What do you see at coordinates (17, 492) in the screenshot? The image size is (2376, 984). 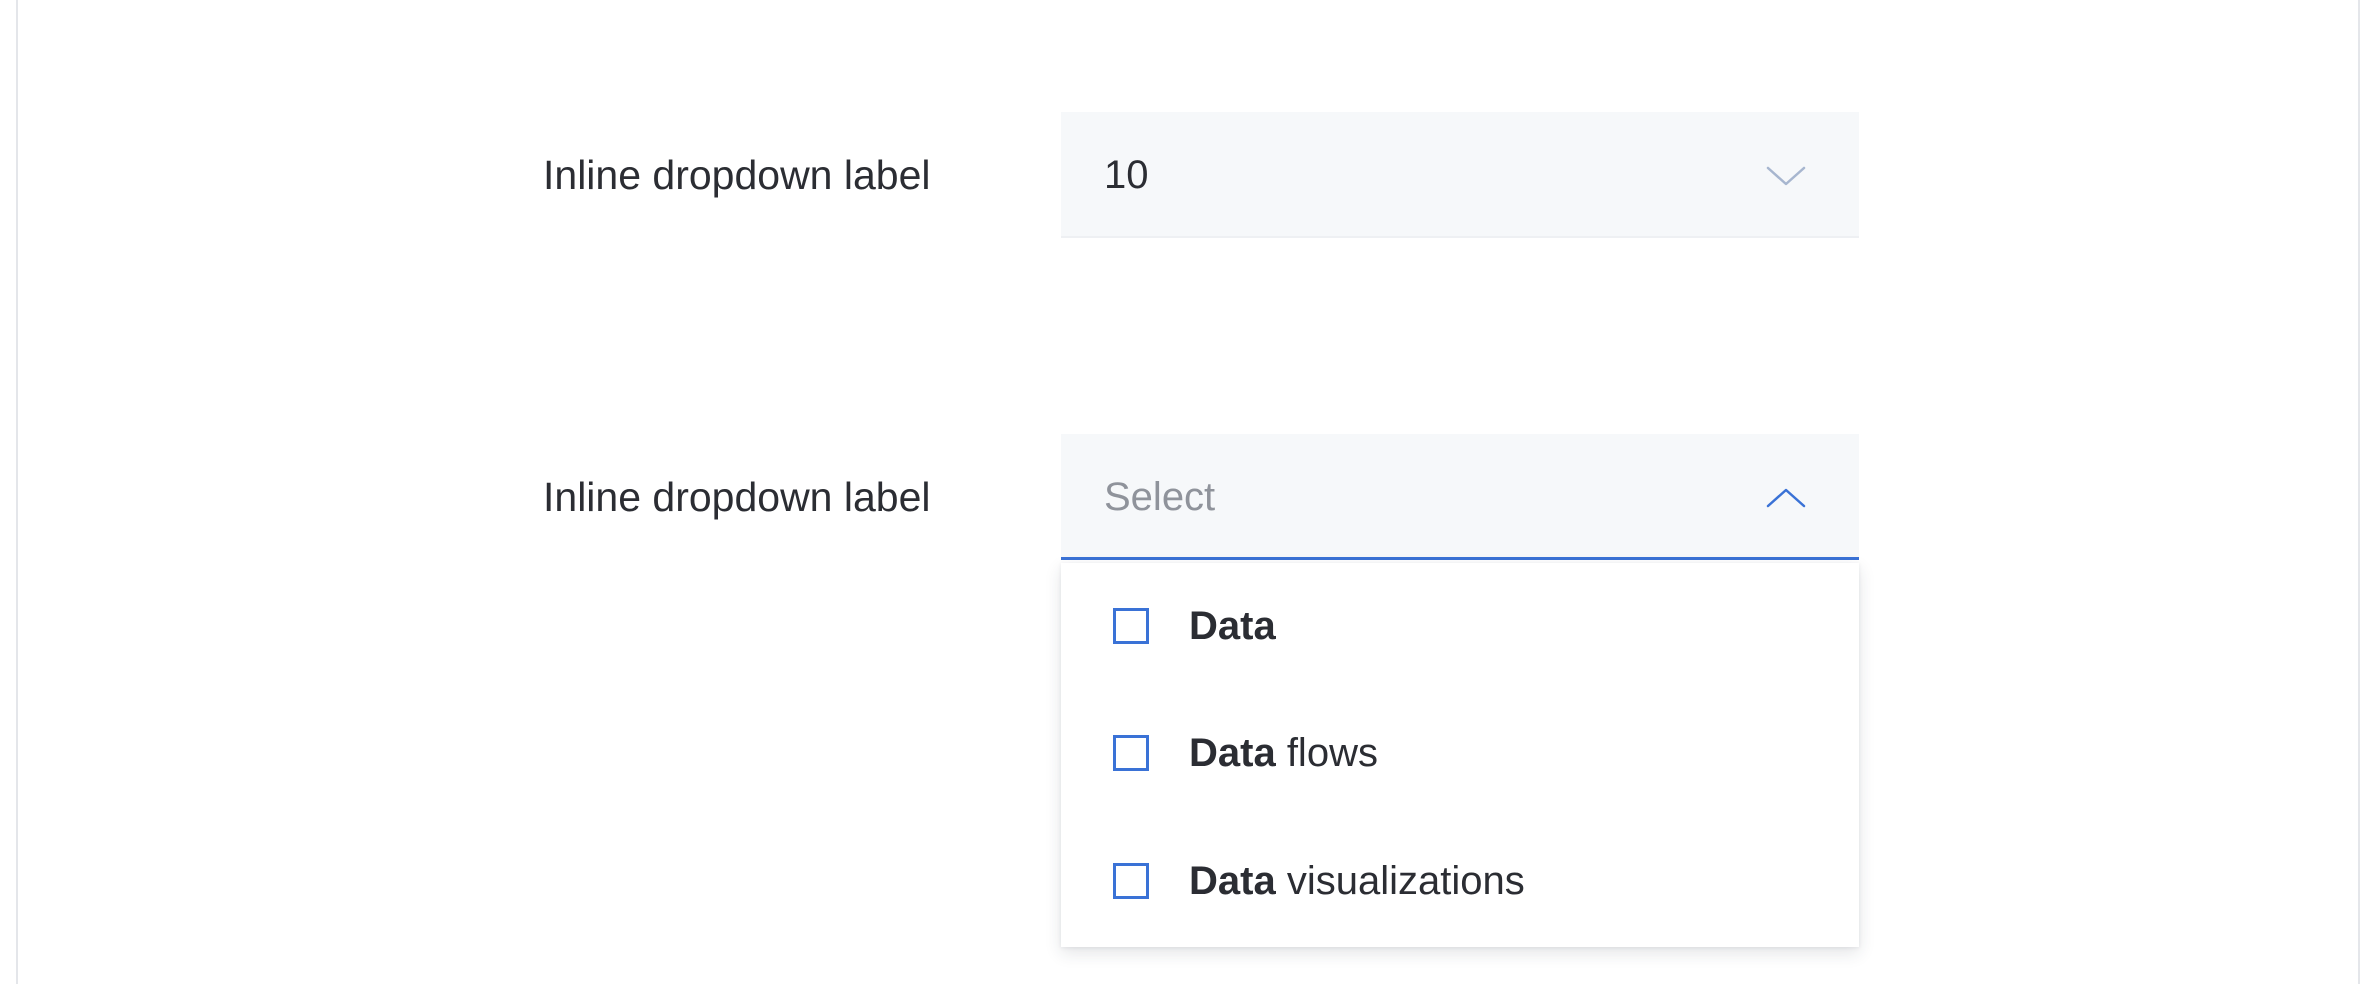 I see `left-border` at bounding box center [17, 492].